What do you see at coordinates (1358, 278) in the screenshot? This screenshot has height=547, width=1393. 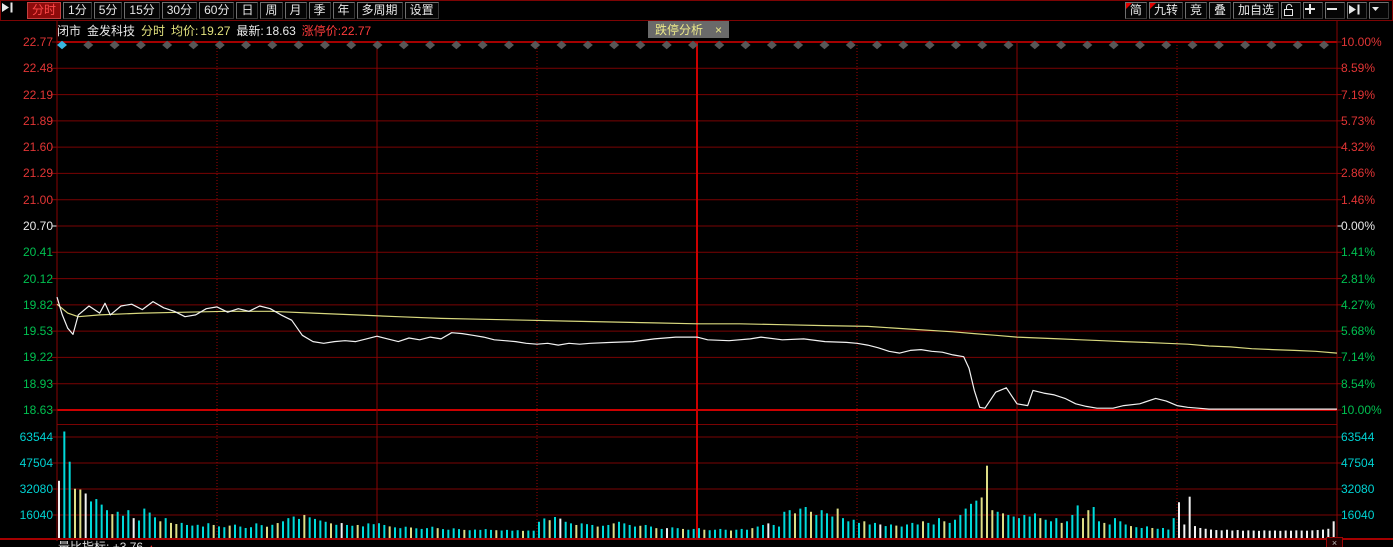 I see `pct-axis-label: 2.81%` at bounding box center [1358, 278].